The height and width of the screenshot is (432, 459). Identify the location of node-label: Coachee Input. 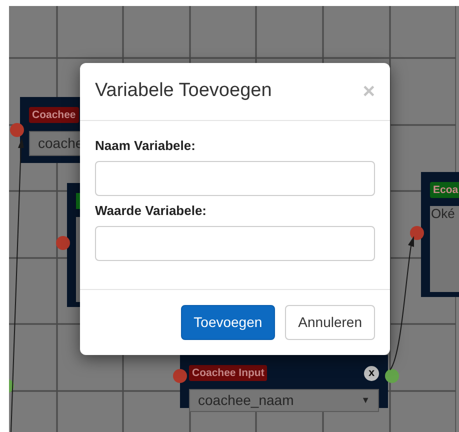
(228, 373).